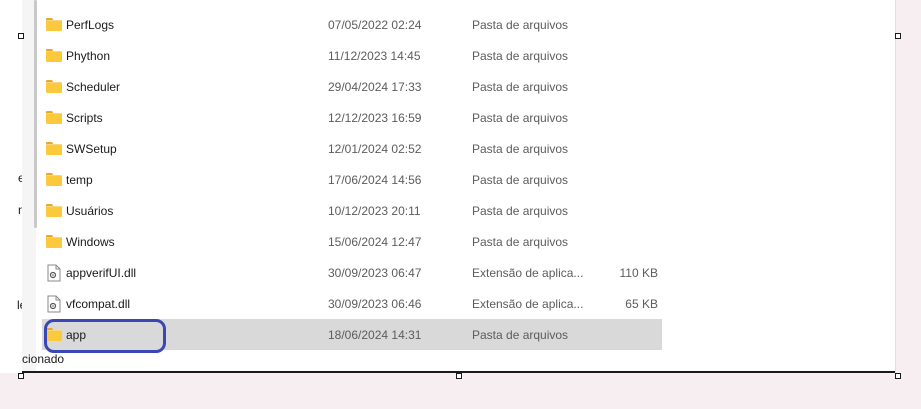 This screenshot has height=409, width=921. I want to click on file-name: SWSetup, so click(91, 148).